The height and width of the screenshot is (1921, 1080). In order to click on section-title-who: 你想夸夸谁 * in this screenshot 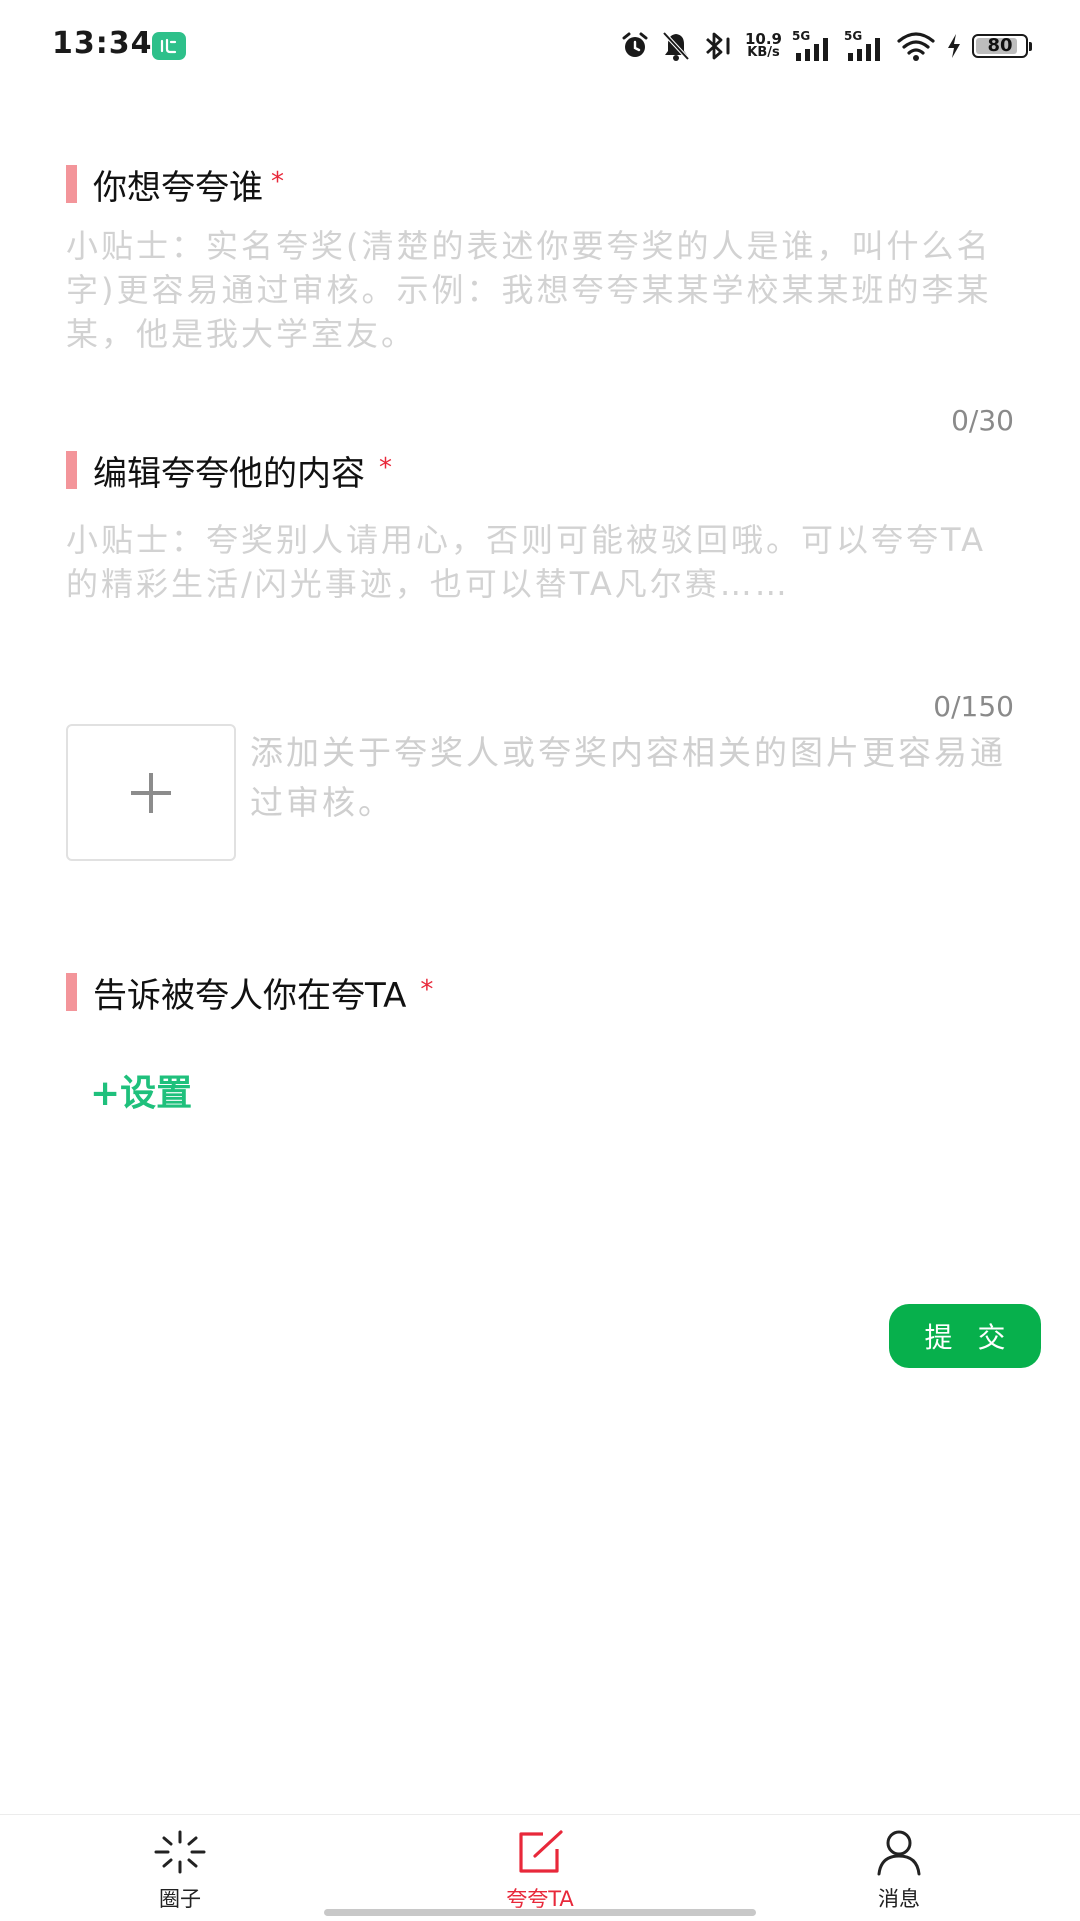, I will do `click(175, 186)`.